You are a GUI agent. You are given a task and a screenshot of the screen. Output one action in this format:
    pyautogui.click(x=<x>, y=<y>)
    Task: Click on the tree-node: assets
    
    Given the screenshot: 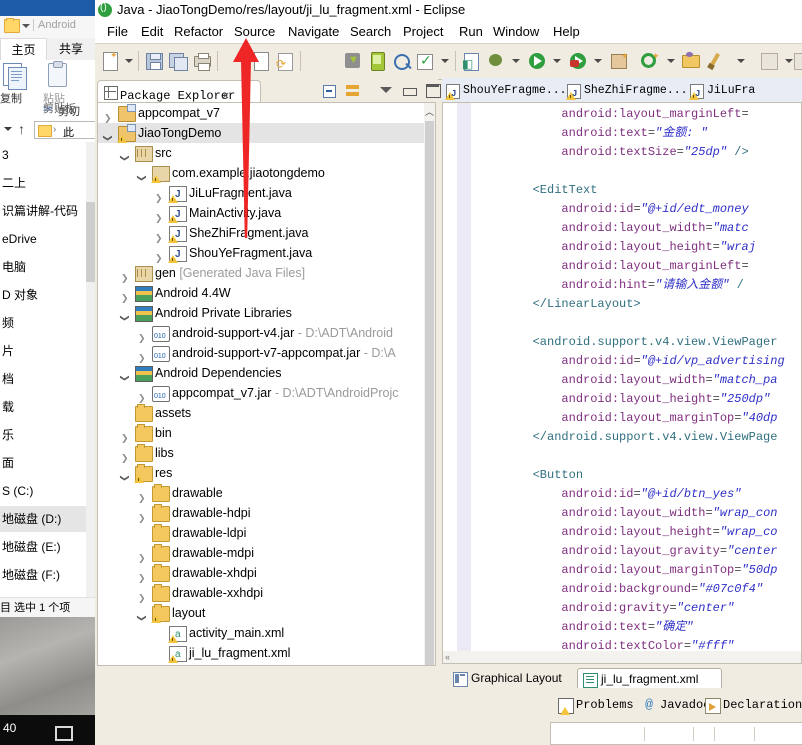 What is the action you would take?
    pyautogui.click(x=263, y=413)
    